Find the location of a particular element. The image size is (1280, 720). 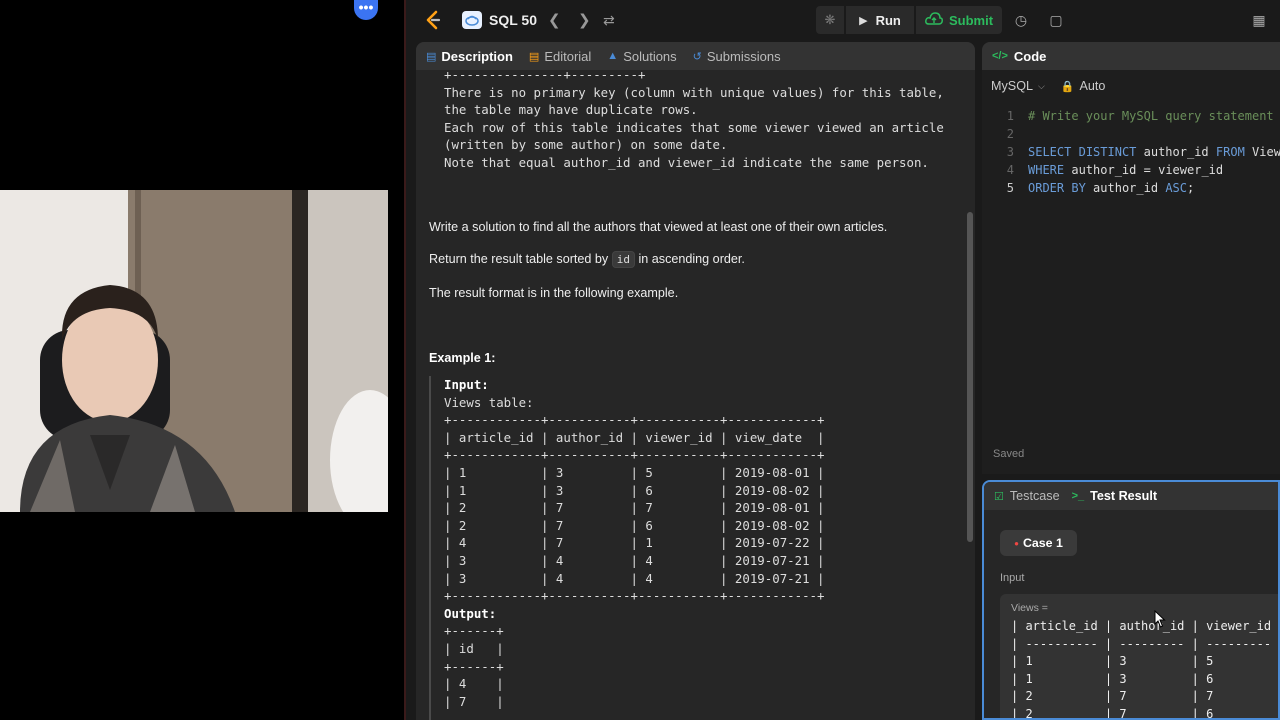

tab-description-label: Description is located at coordinates (477, 56).